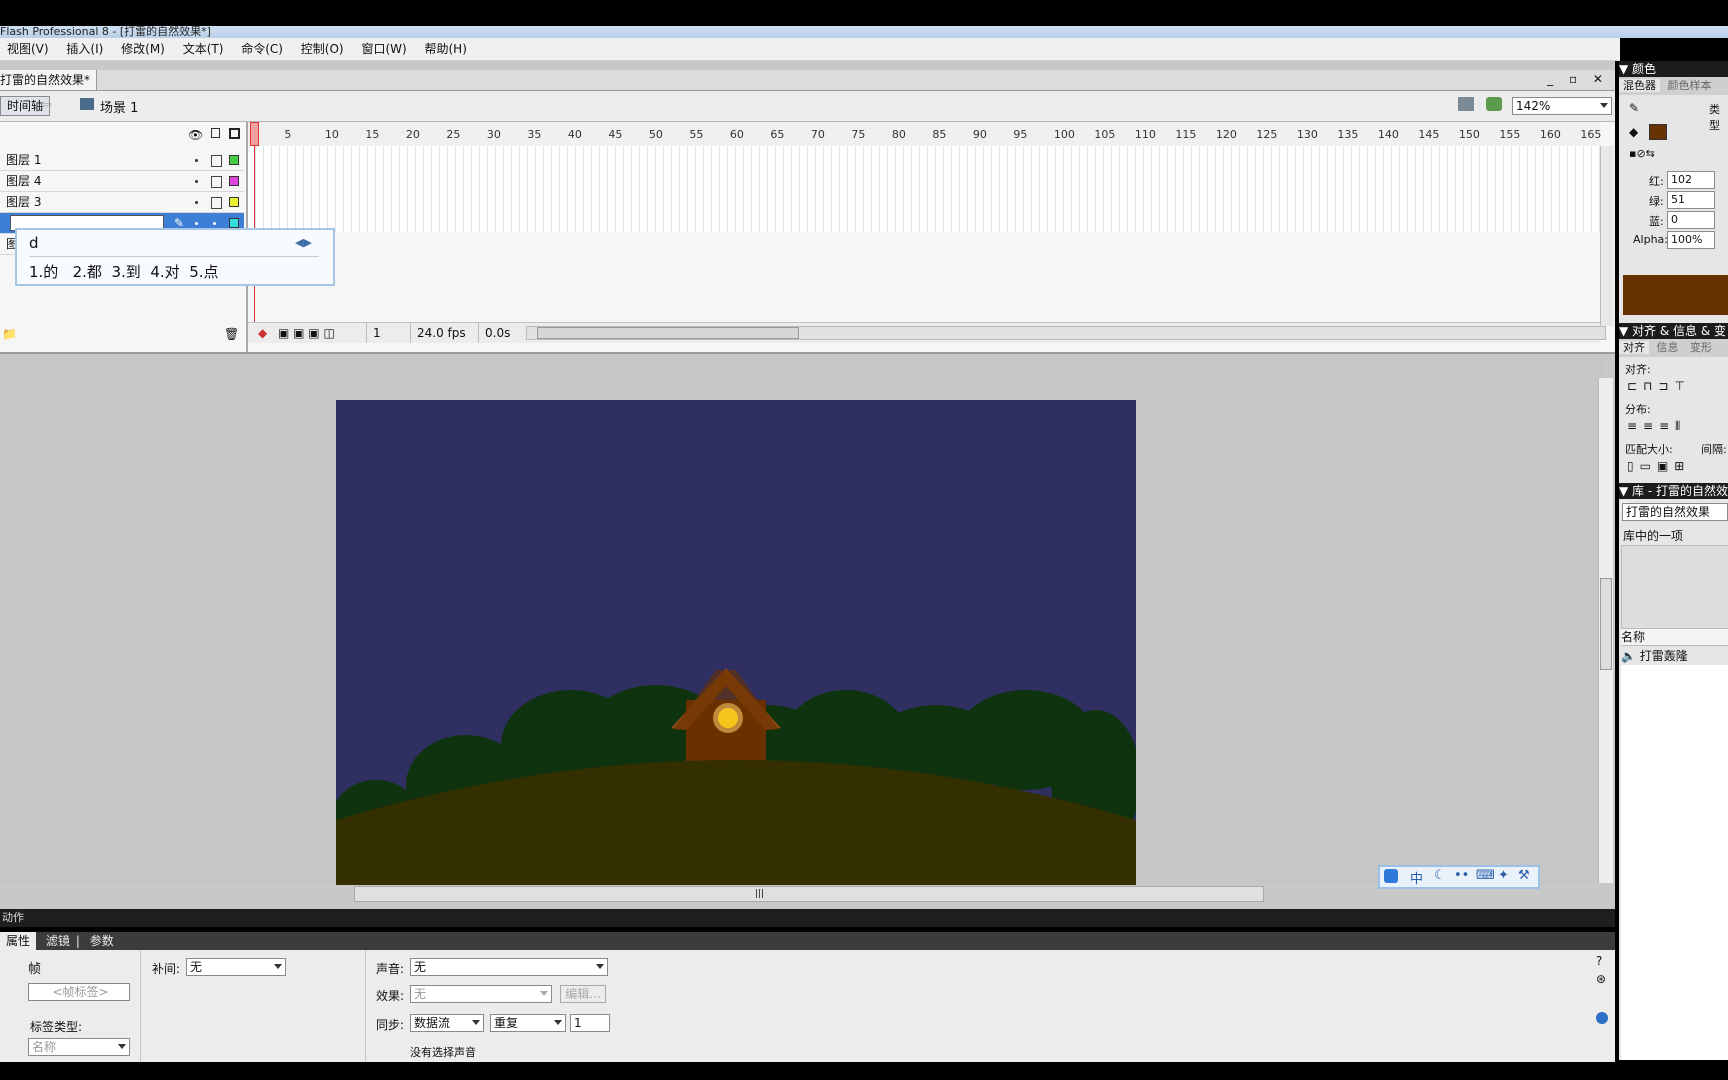 Image resolution: width=1728 pixels, height=1080 pixels. Describe the element at coordinates (322, 49) in the screenshot. I see `menu-control: 控制(O)` at that location.